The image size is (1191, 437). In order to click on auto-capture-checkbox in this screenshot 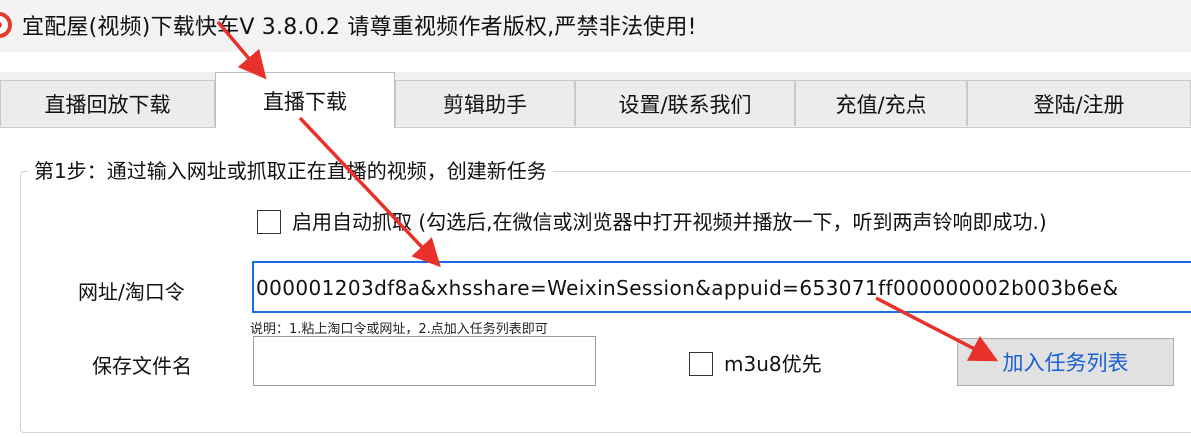, I will do `click(269, 222)`.